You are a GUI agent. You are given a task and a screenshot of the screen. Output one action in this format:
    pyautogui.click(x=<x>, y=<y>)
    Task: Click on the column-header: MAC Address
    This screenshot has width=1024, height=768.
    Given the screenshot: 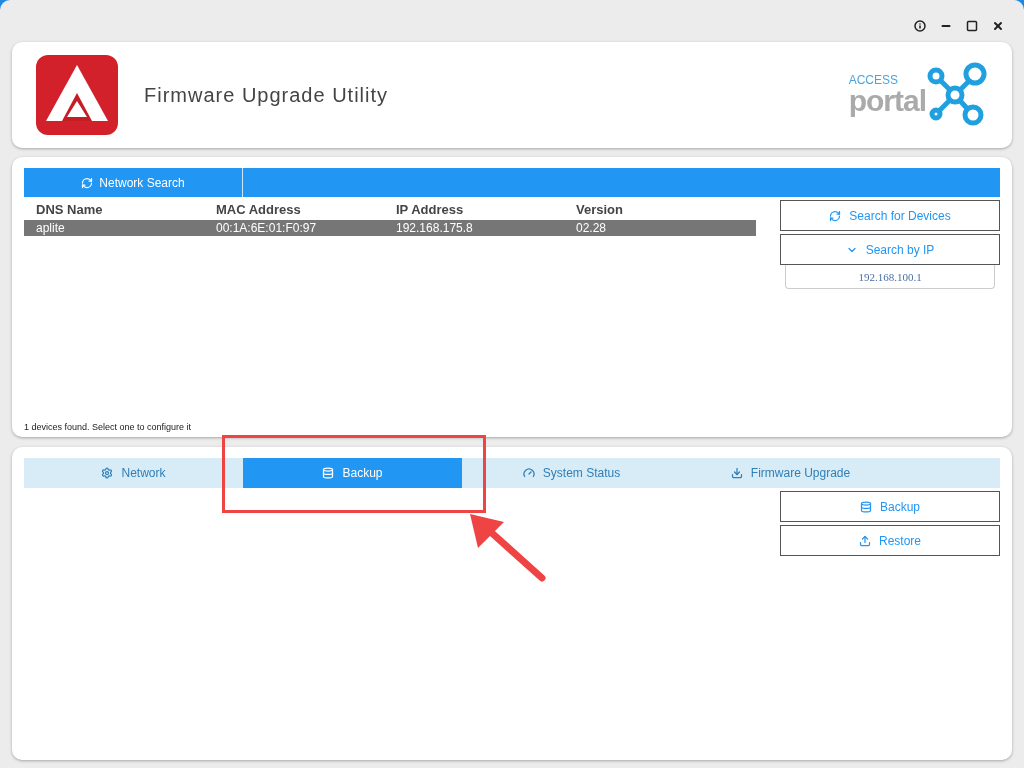 What is the action you would take?
    pyautogui.click(x=259, y=210)
    